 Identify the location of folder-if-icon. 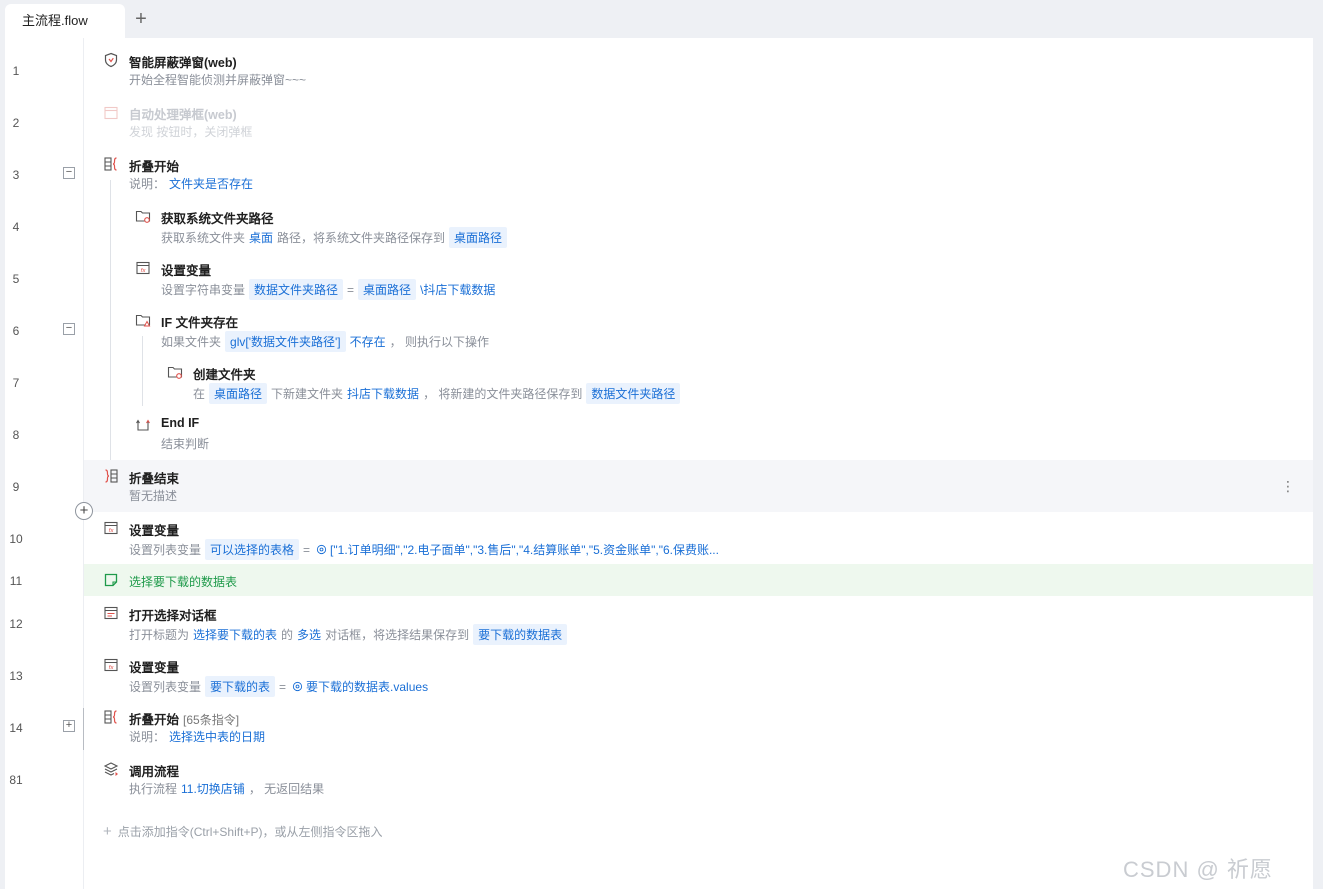
(143, 320).